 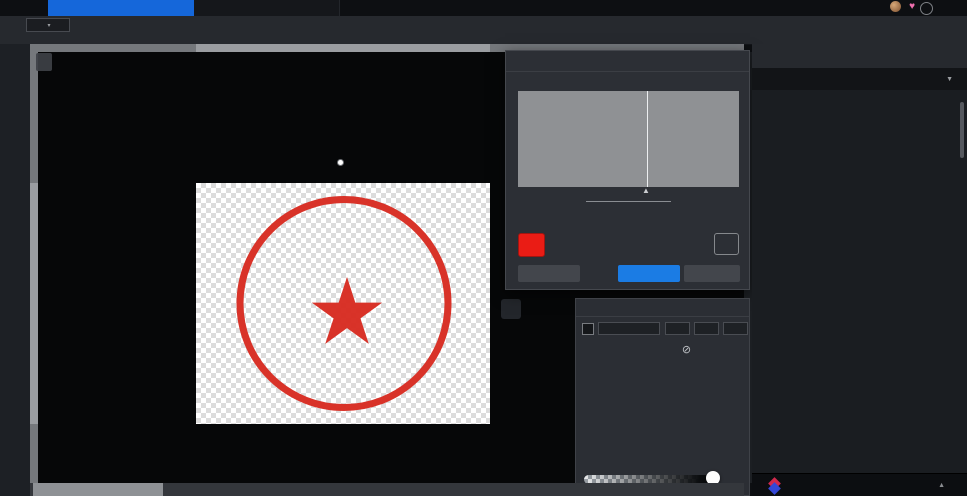 I want to click on output-color-background-swatch, so click(x=726, y=244).